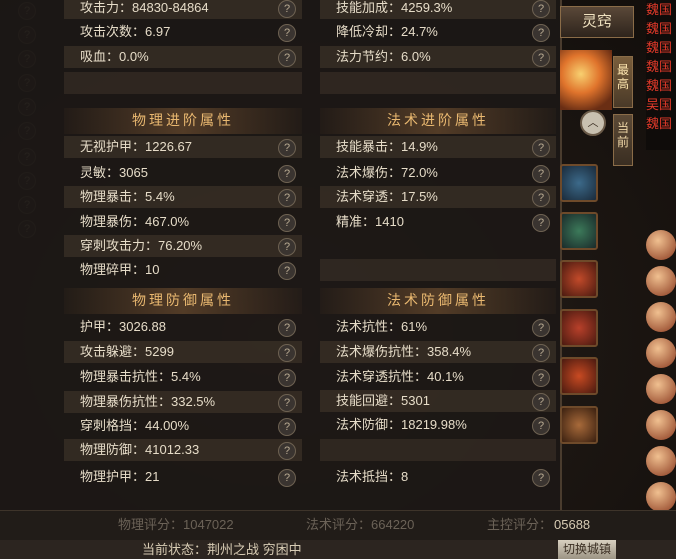 The height and width of the screenshot is (559, 676). Describe the element at coordinates (383, 56) in the screenshot. I see `stat-label: 法力节约：6.0%` at that location.